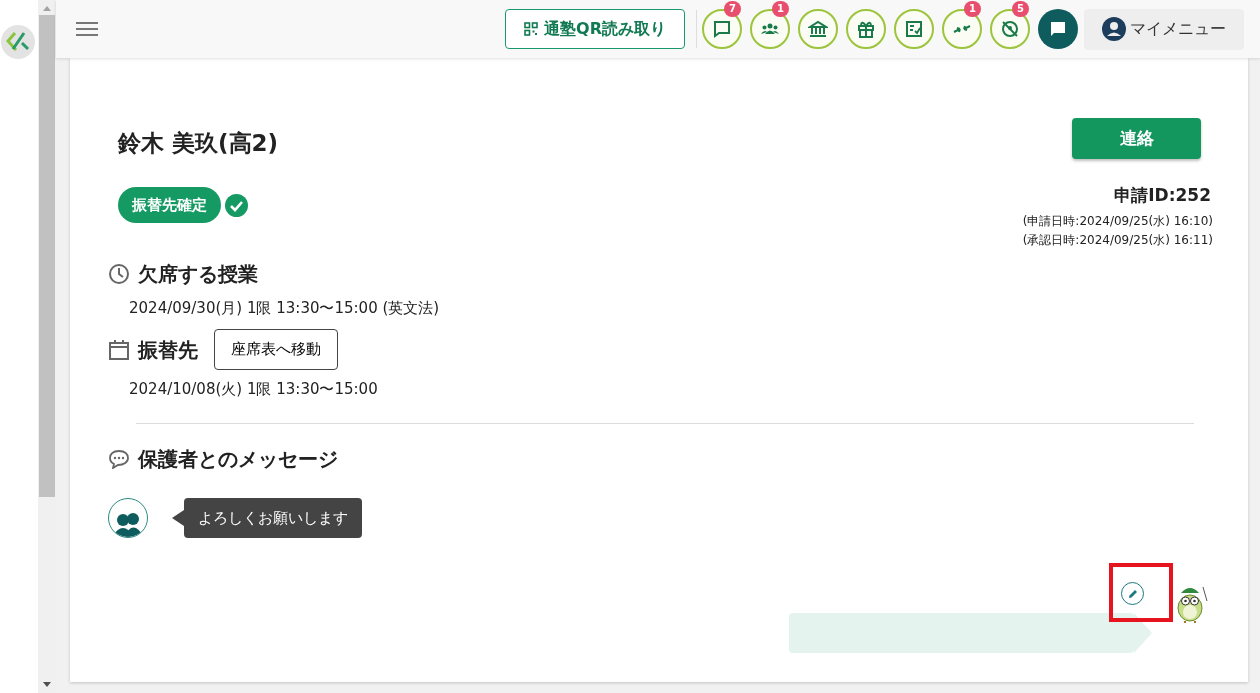 This screenshot has height=693, width=1260. What do you see at coordinates (273, 517) in the screenshot?
I see `message-bubble: よろしくお願いします` at bounding box center [273, 517].